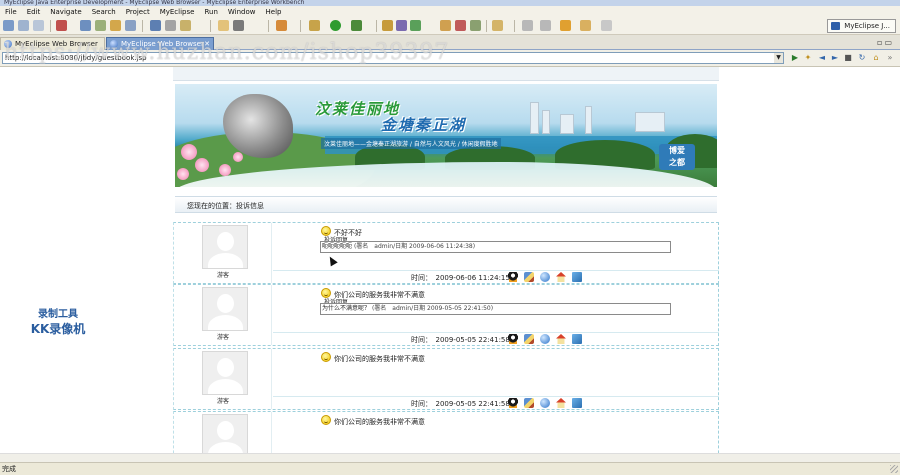  Describe the element at coordinates (170, 25) in the screenshot. I see `editor-icon` at that location.